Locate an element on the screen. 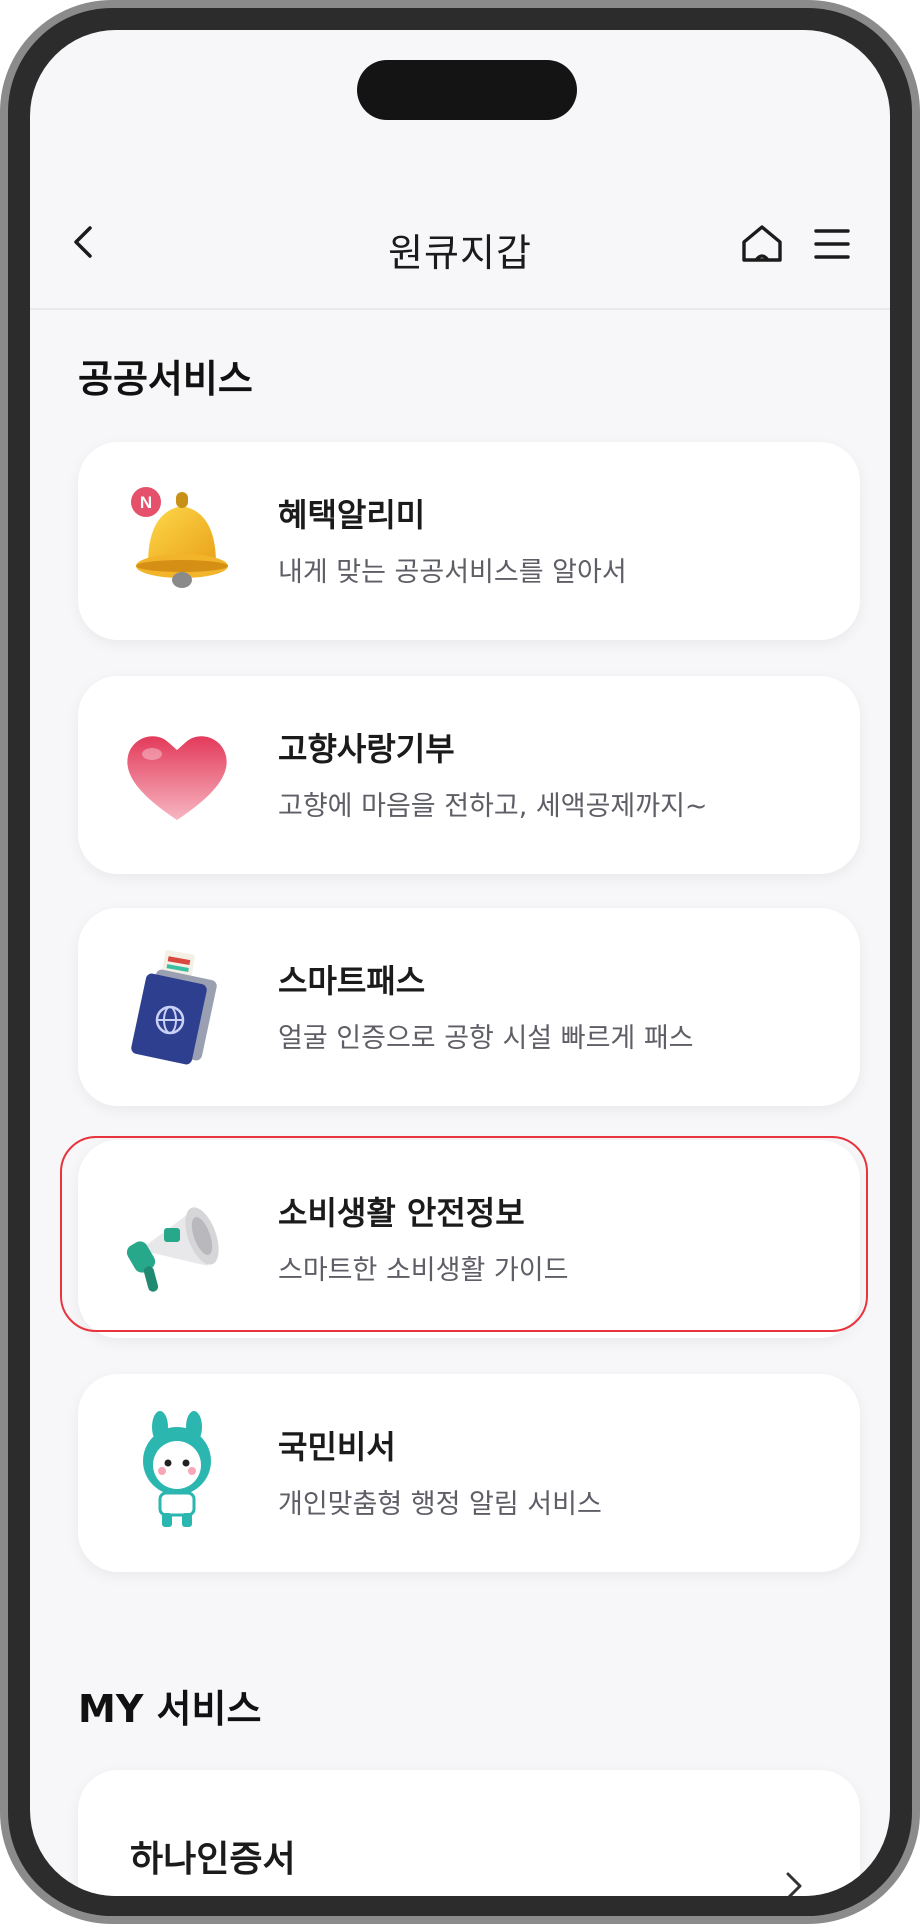 The image size is (920, 1924). section-title-public-services: 공공서비스 is located at coordinates (165, 379).